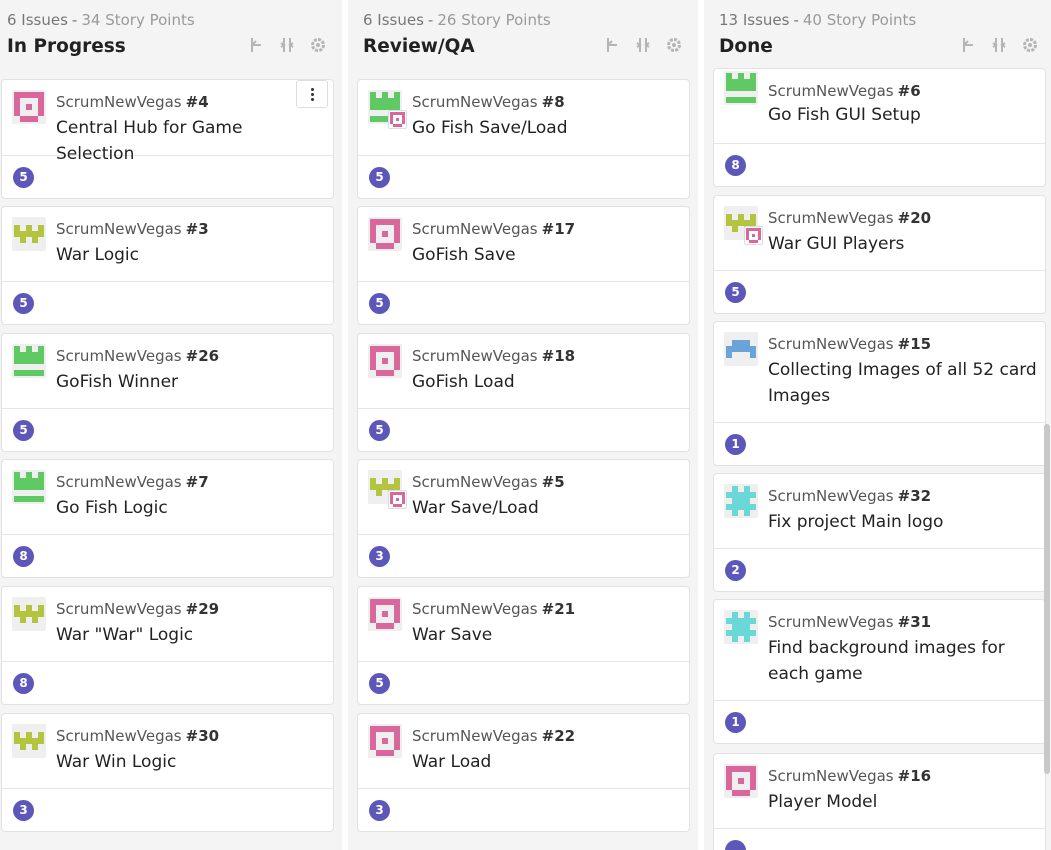 The width and height of the screenshot is (1051, 850). What do you see at coordinates (202, 356) in the screenshot?
I see `issue-number: #26` at bounding box center [202, 356].